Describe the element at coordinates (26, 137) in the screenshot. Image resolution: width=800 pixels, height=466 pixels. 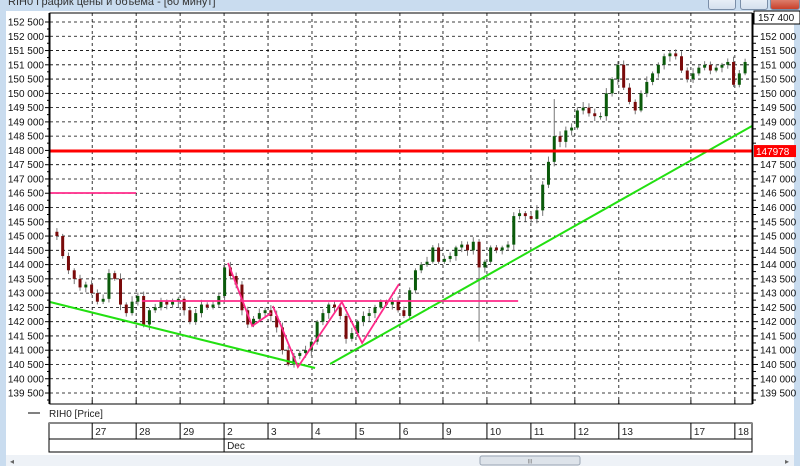
I see `left-tick-label: 148 500` at that location.